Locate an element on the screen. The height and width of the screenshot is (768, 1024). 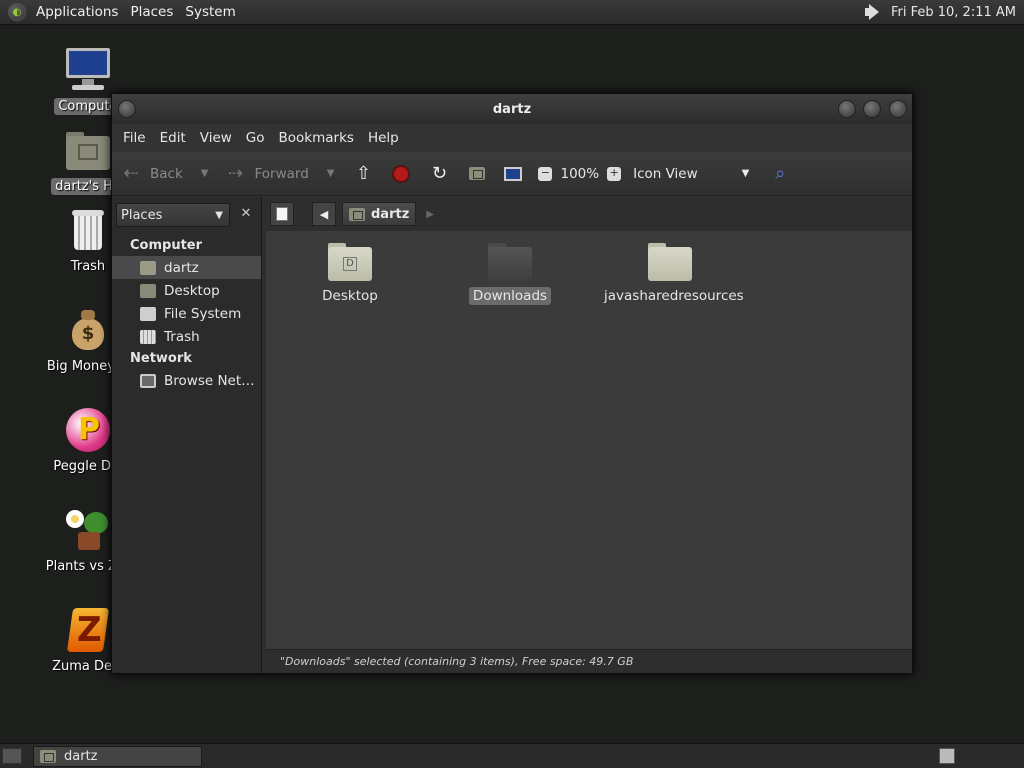
breadcrumb-label: dartz is located at coordinates (390, 214).